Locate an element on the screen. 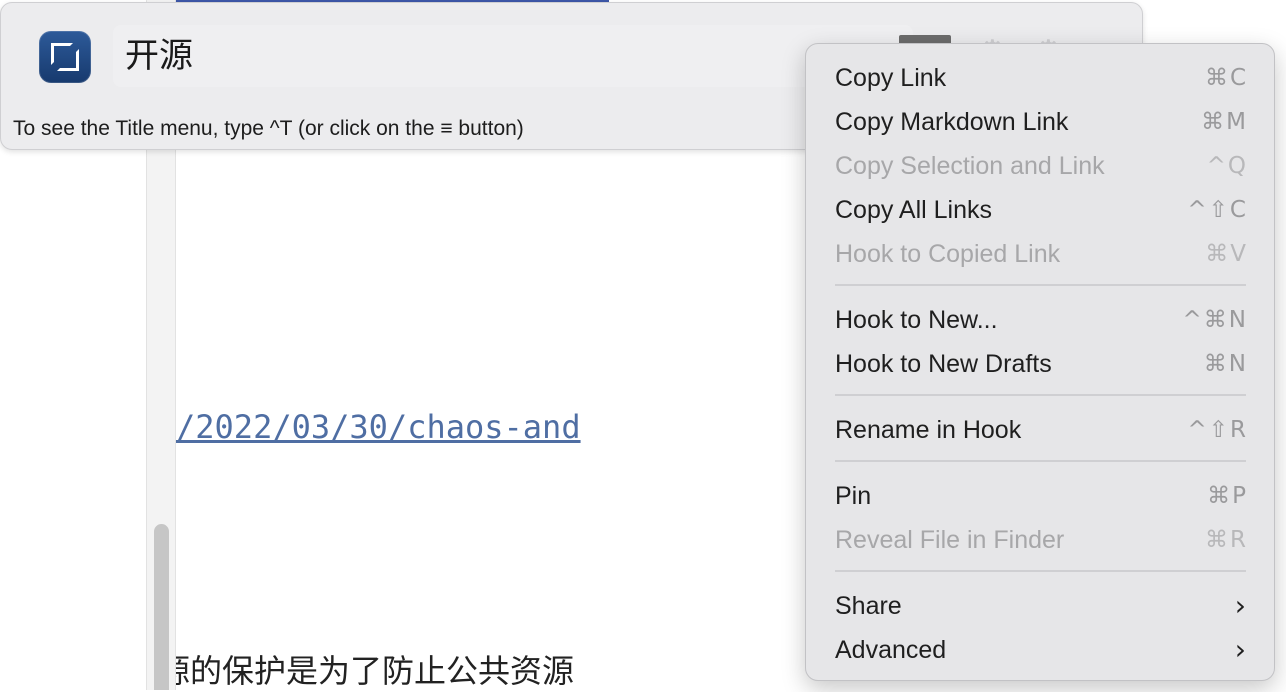 This screenshot has width=1286, height=692. menu-item-copy-markdown-link: Copy Markdown Link ⌘M is located at coordinates (1041, 122).